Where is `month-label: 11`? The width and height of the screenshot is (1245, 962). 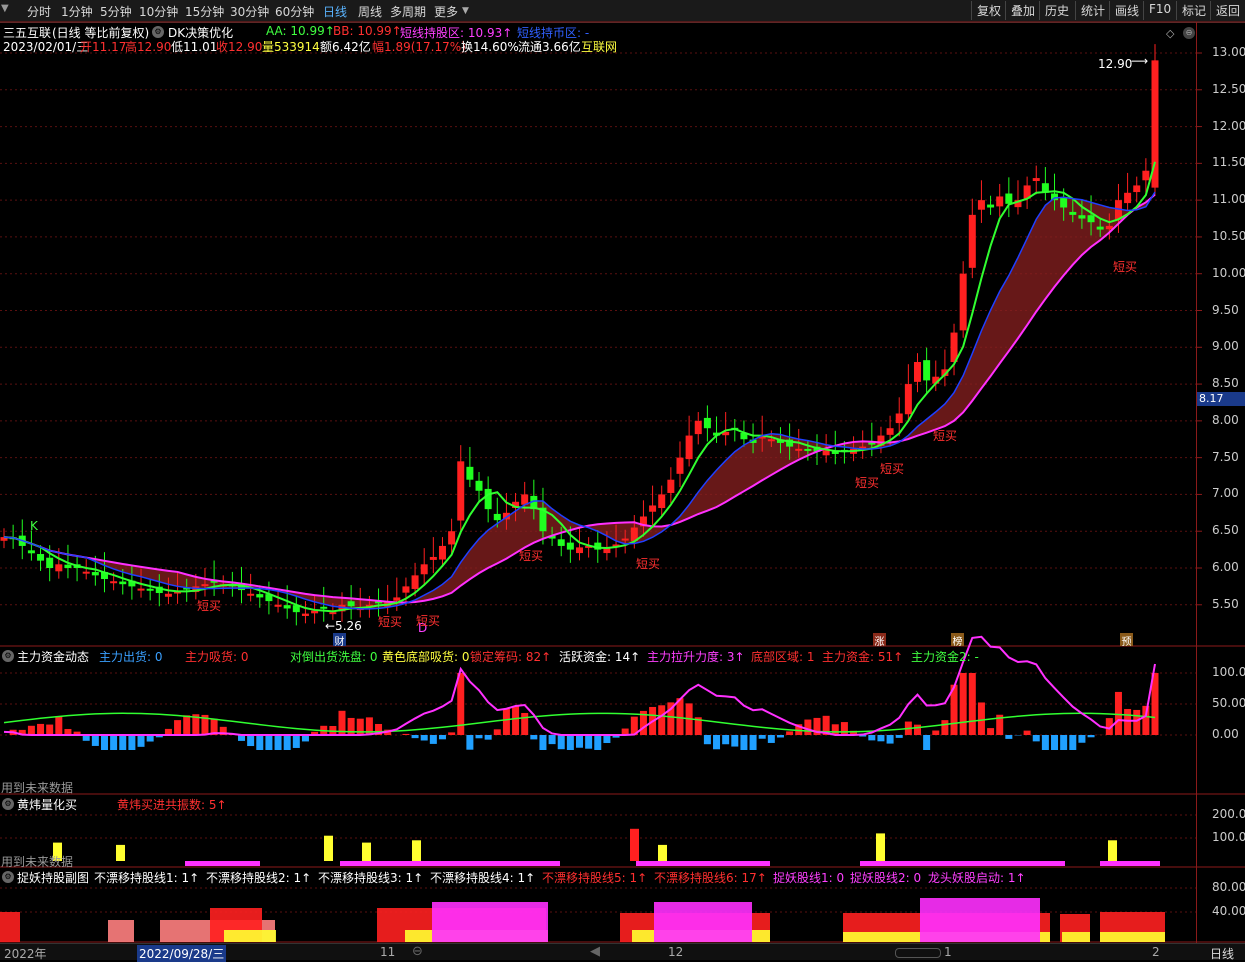 month-label: 11 is located at coordinates (387, 952).